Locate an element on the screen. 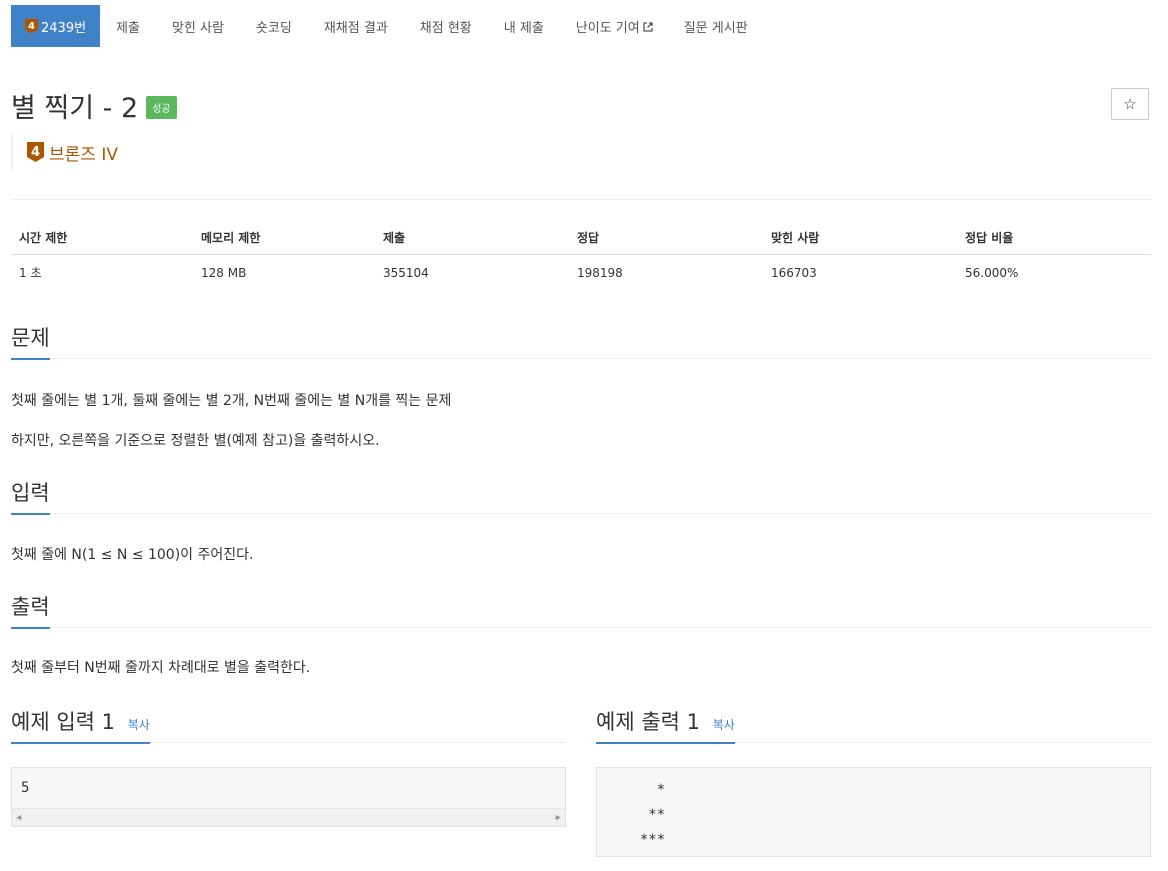 Image resolution: width=1168 pixels, height=871 pixels. problem-heading-bar: 문제 is located at coordinates (581, 341).